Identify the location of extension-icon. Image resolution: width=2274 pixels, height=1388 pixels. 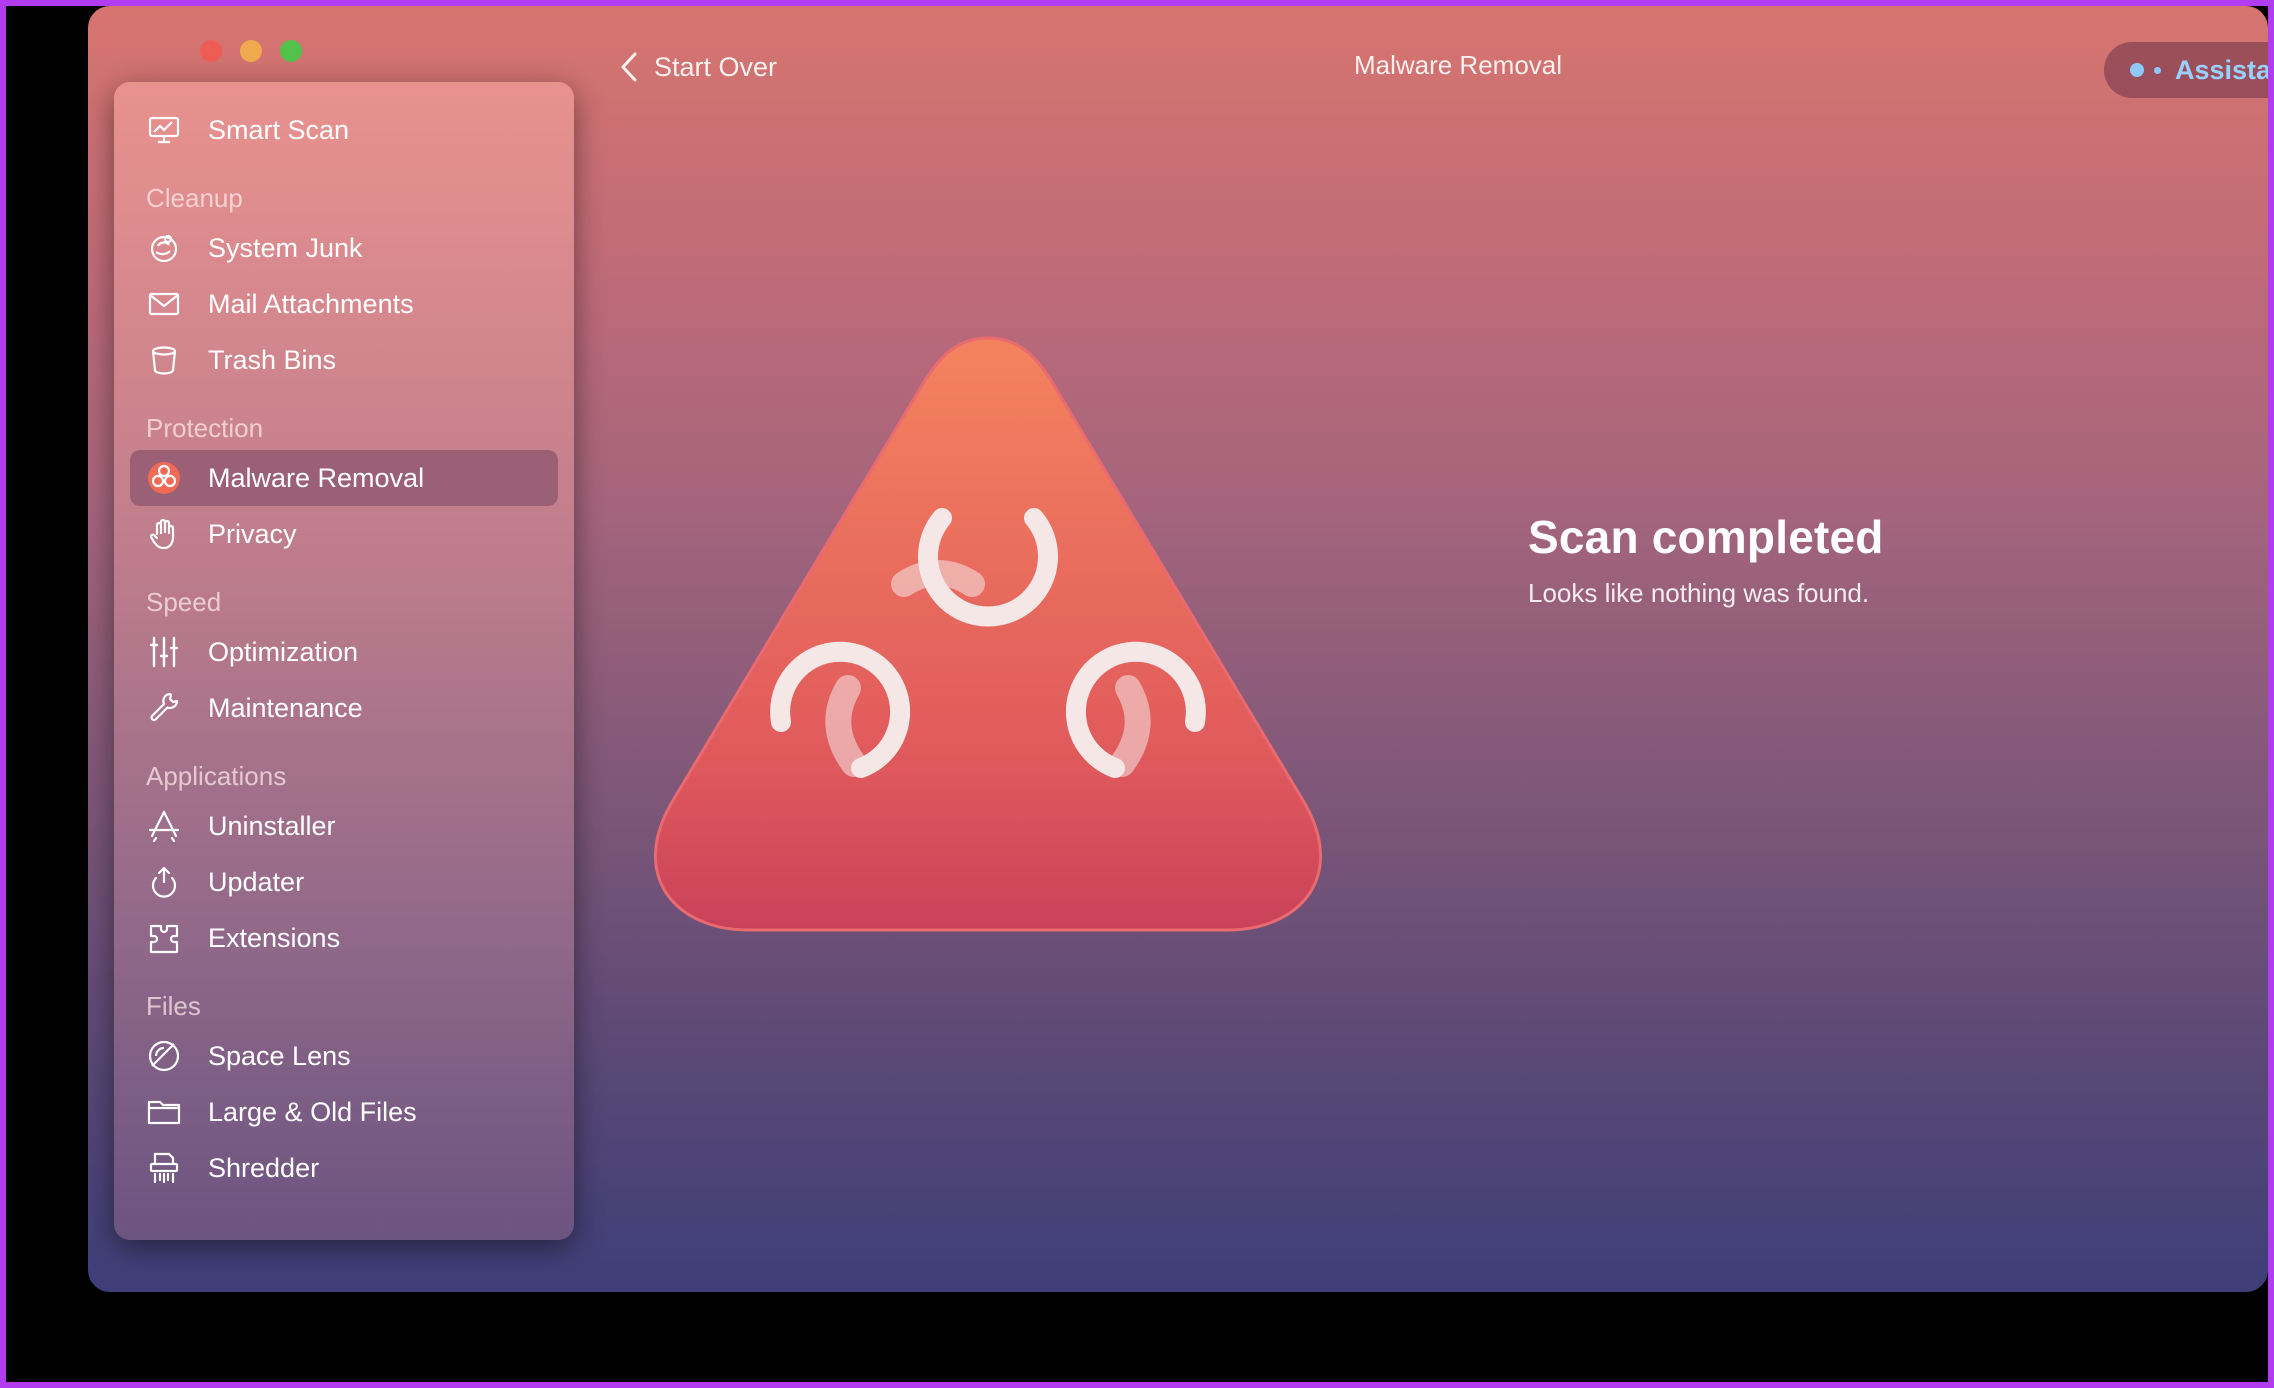
(164, 938).